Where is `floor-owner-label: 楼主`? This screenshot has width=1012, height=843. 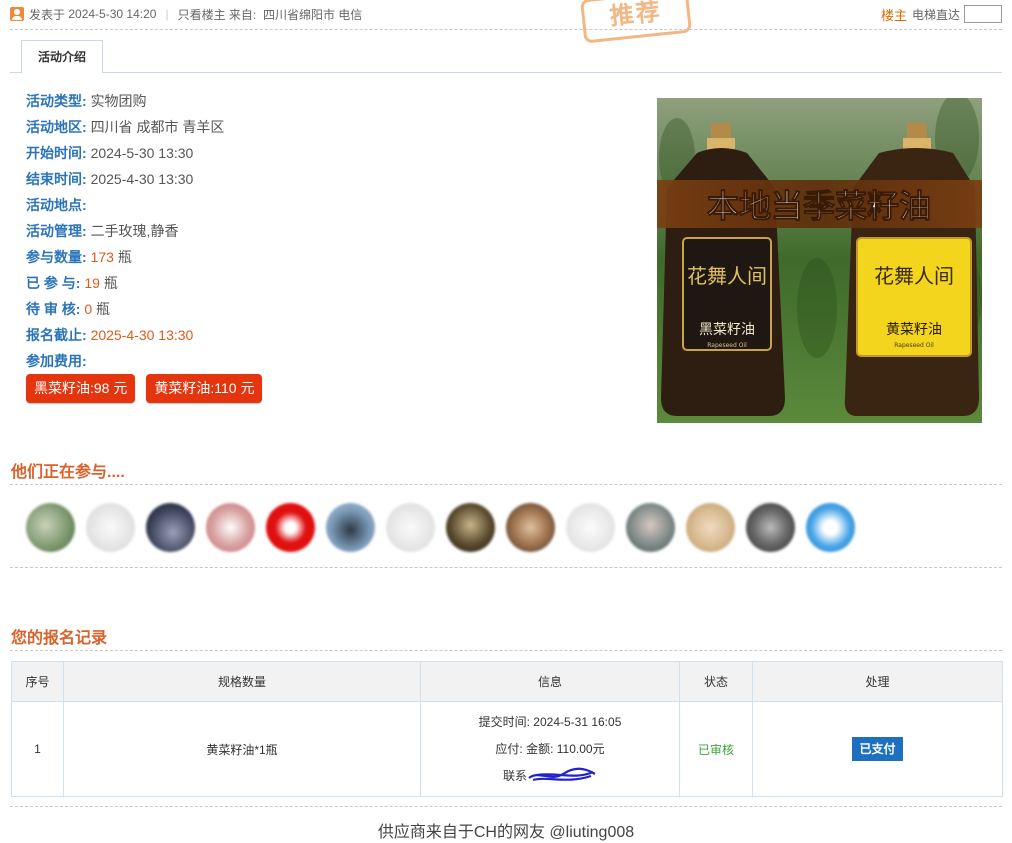
floor-owner-label: 楼主 is located at coordinates (893, 15).